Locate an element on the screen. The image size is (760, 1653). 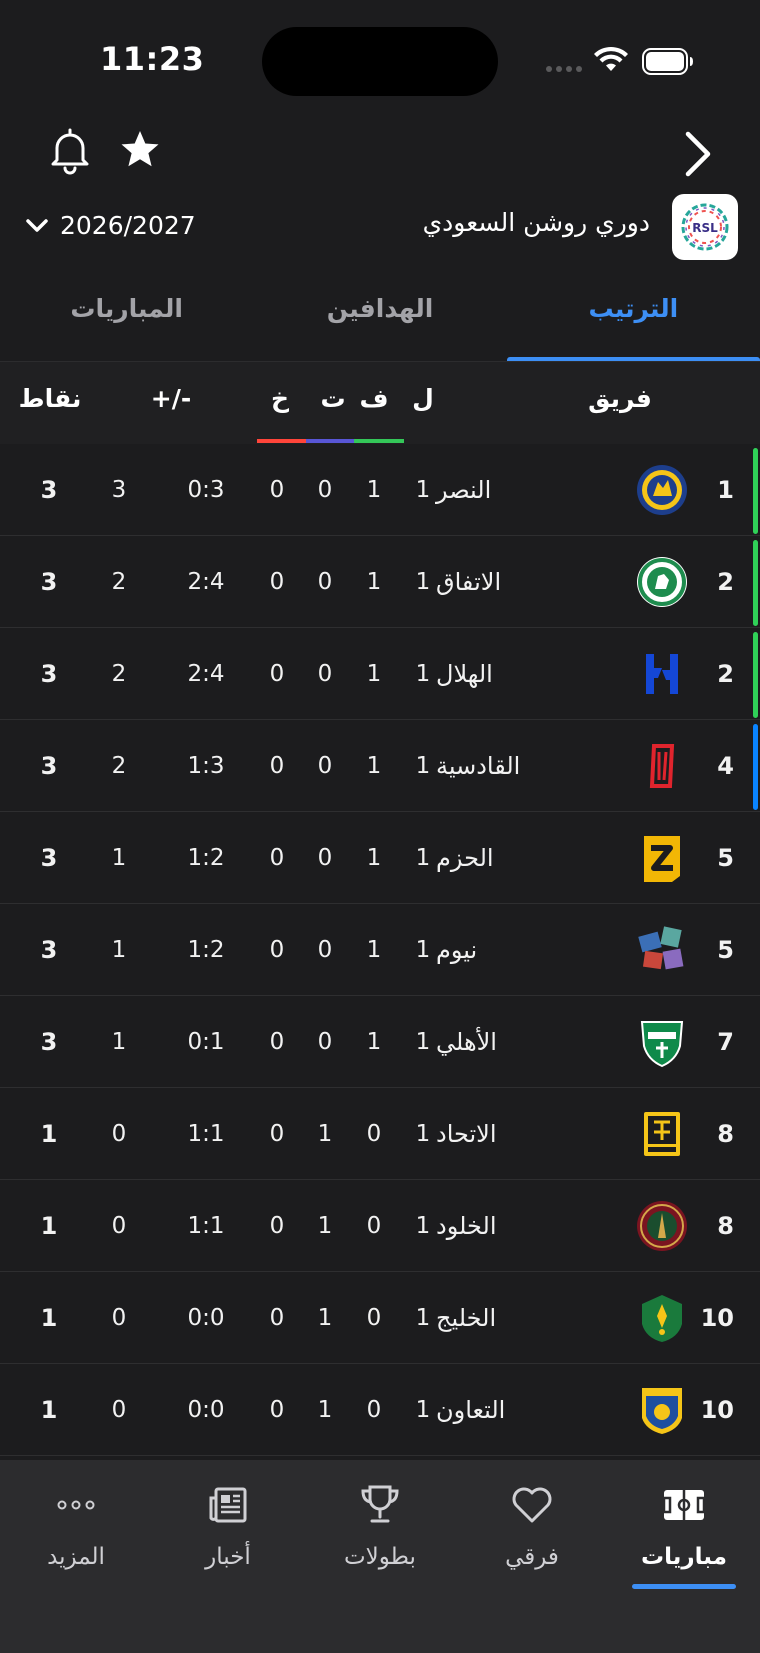
back-chevron-icon is located at coordinates (698, 154).